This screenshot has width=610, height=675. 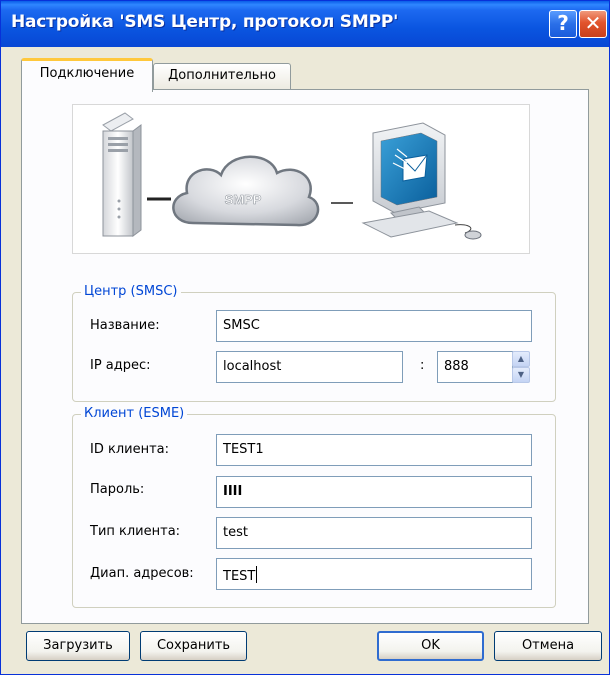 I want to click on client-type-label: Тип клиента:, so click(x=135, y=531).